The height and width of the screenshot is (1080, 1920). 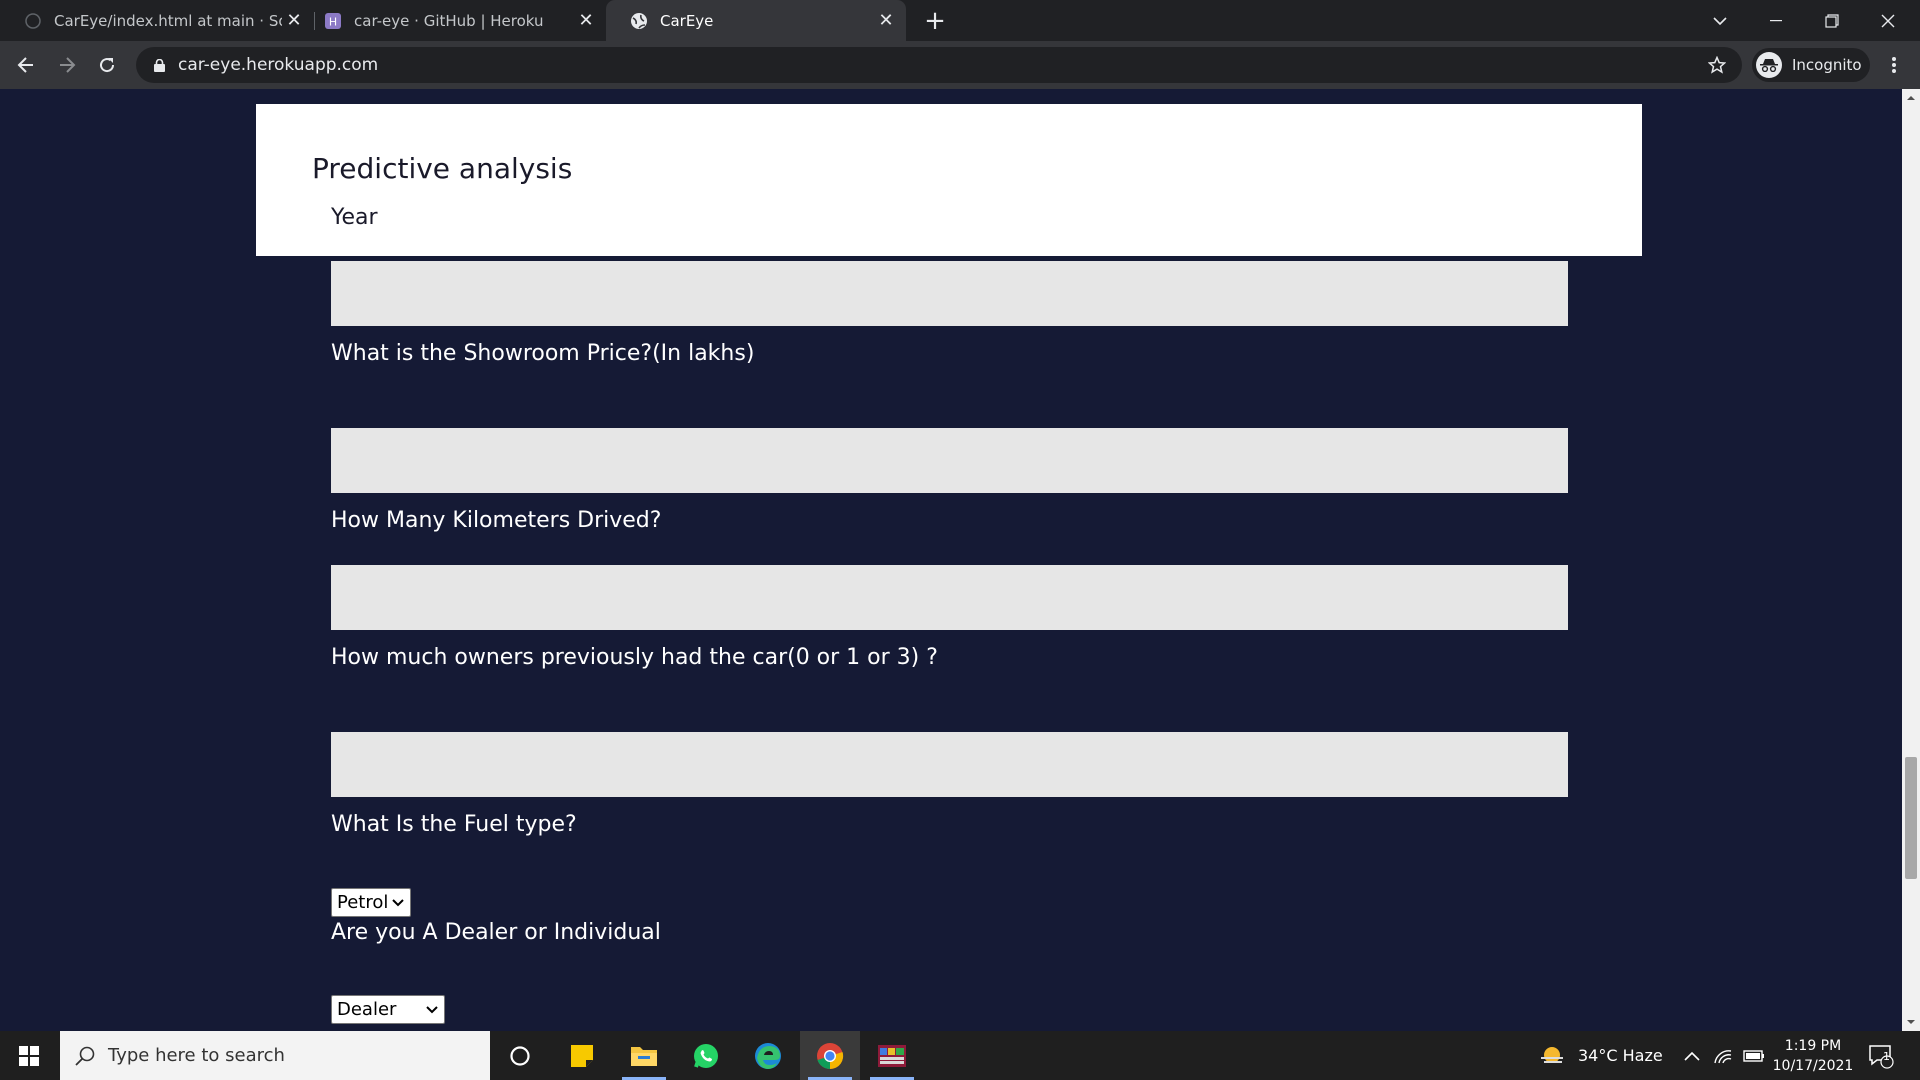 I want to click on clock-time: 1:19 PM, so click(x=1813, y=1046).